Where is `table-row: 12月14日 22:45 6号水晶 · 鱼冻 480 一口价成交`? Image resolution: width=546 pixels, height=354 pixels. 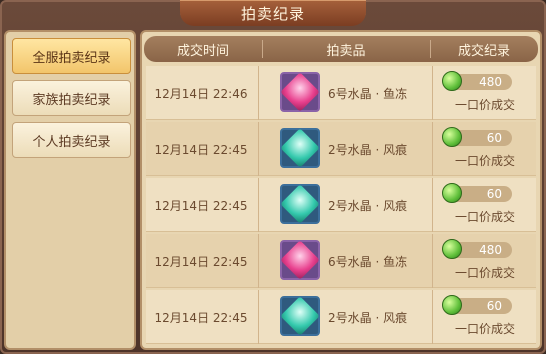
table-row: 12月14日 22:45 6号水晶 · 鱼冻 480 一口价成交 is located at coordinates (341, 261).